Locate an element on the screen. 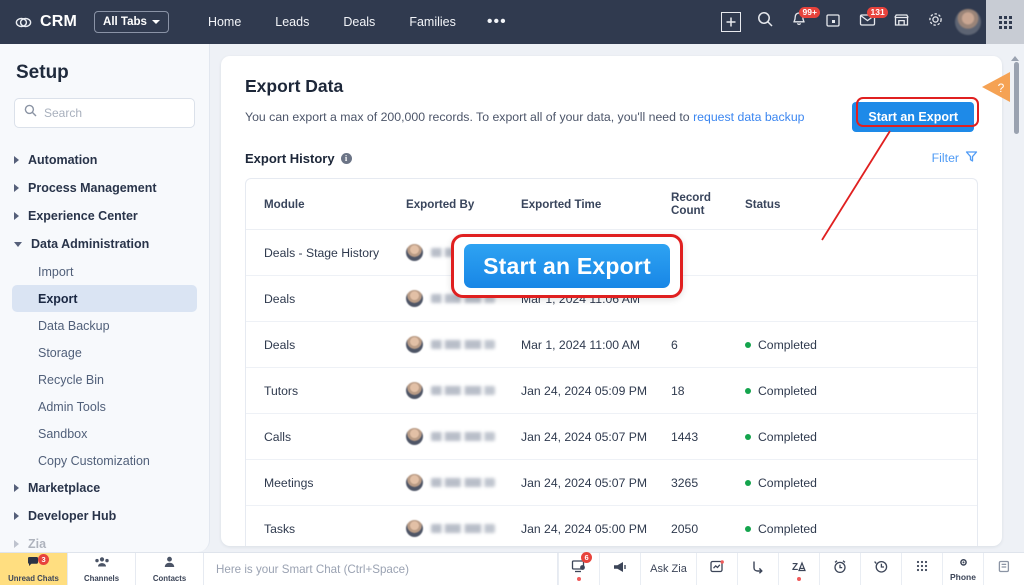  zia-voice-button: Z is located at coordinates (798, 569).